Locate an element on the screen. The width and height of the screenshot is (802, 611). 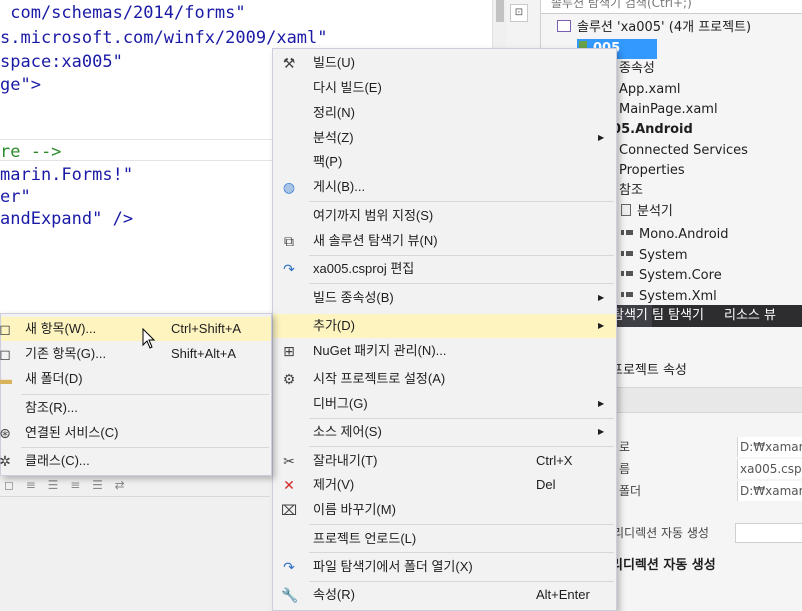
menu-item-unload-project: 프로젝트 언로드(L) is located at coordinates (444, 539).